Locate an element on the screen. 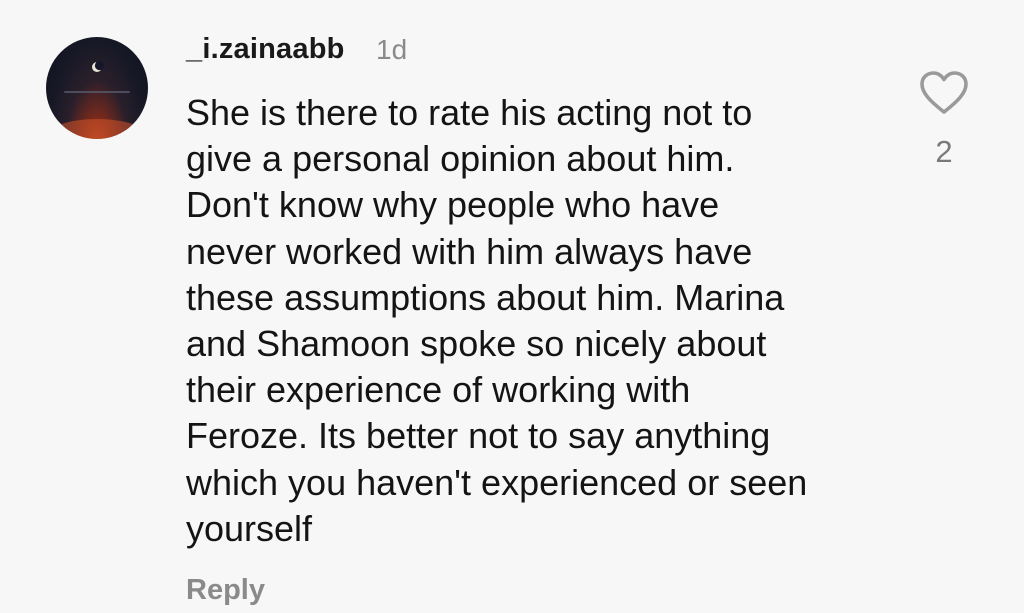 This screenshot has height=613, width=1024. avatar-image is located at coordinates (97, 99).